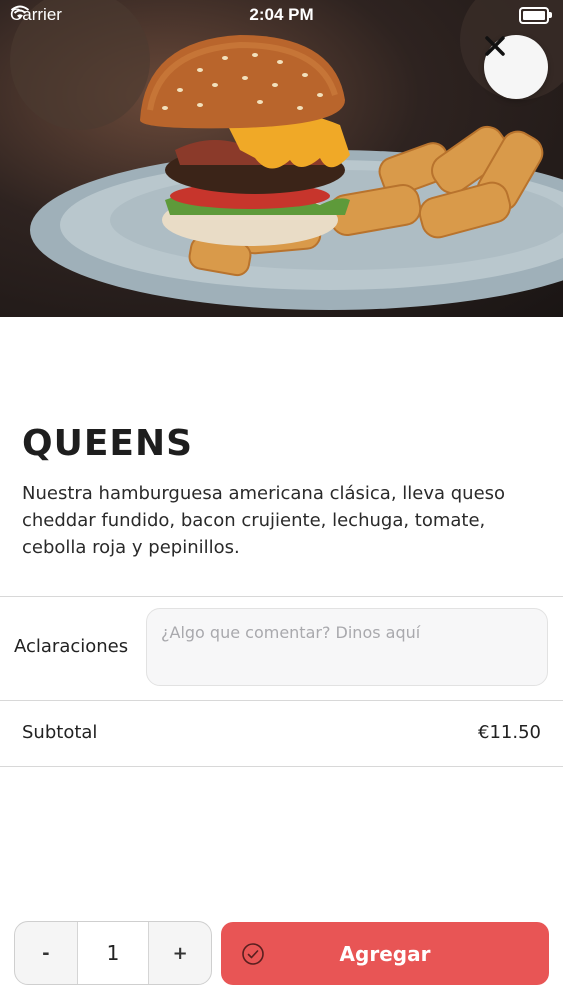  Describe the element at coordinates (253, 954) in the screenshot. I see `check-circle-icon` at that location.